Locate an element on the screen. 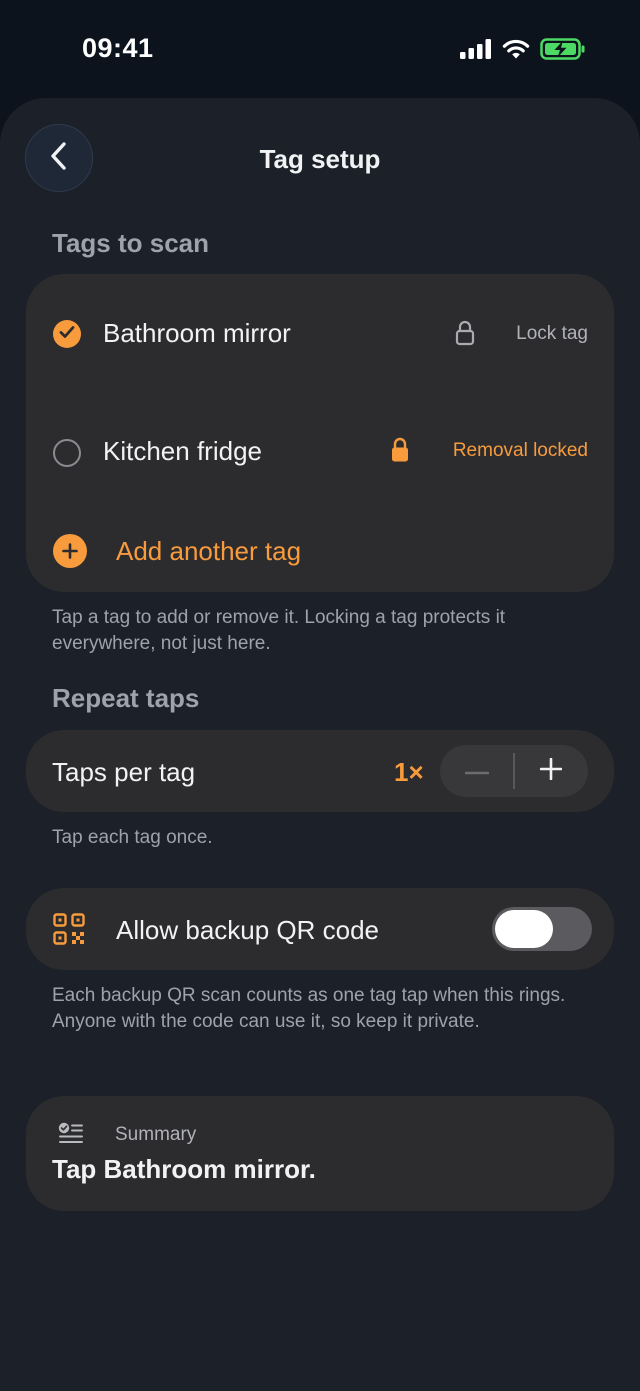  checkmark-icon is located at coordinates (67, 334).